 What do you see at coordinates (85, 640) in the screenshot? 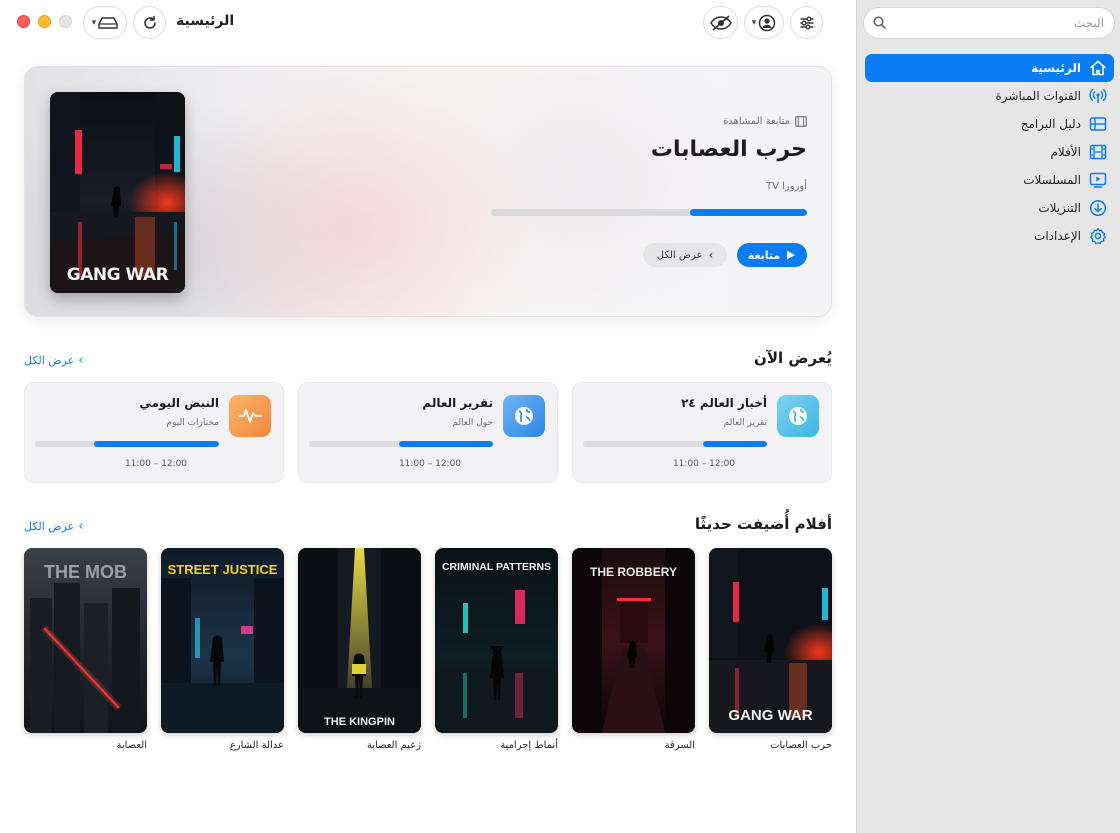
I see `movie-poster: THE MOB` at bounding box center [85, 640].